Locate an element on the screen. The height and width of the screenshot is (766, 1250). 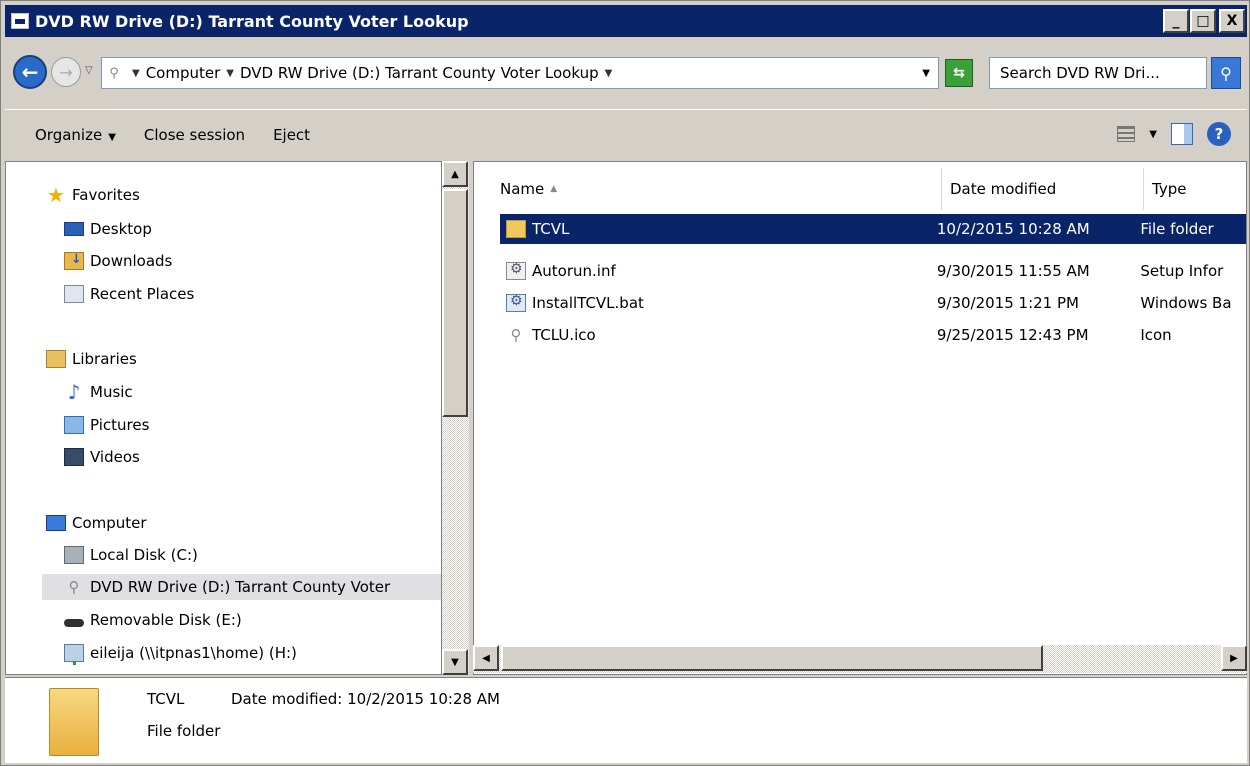
back-arrow-icon: ← is located at coordinates (30, 72).